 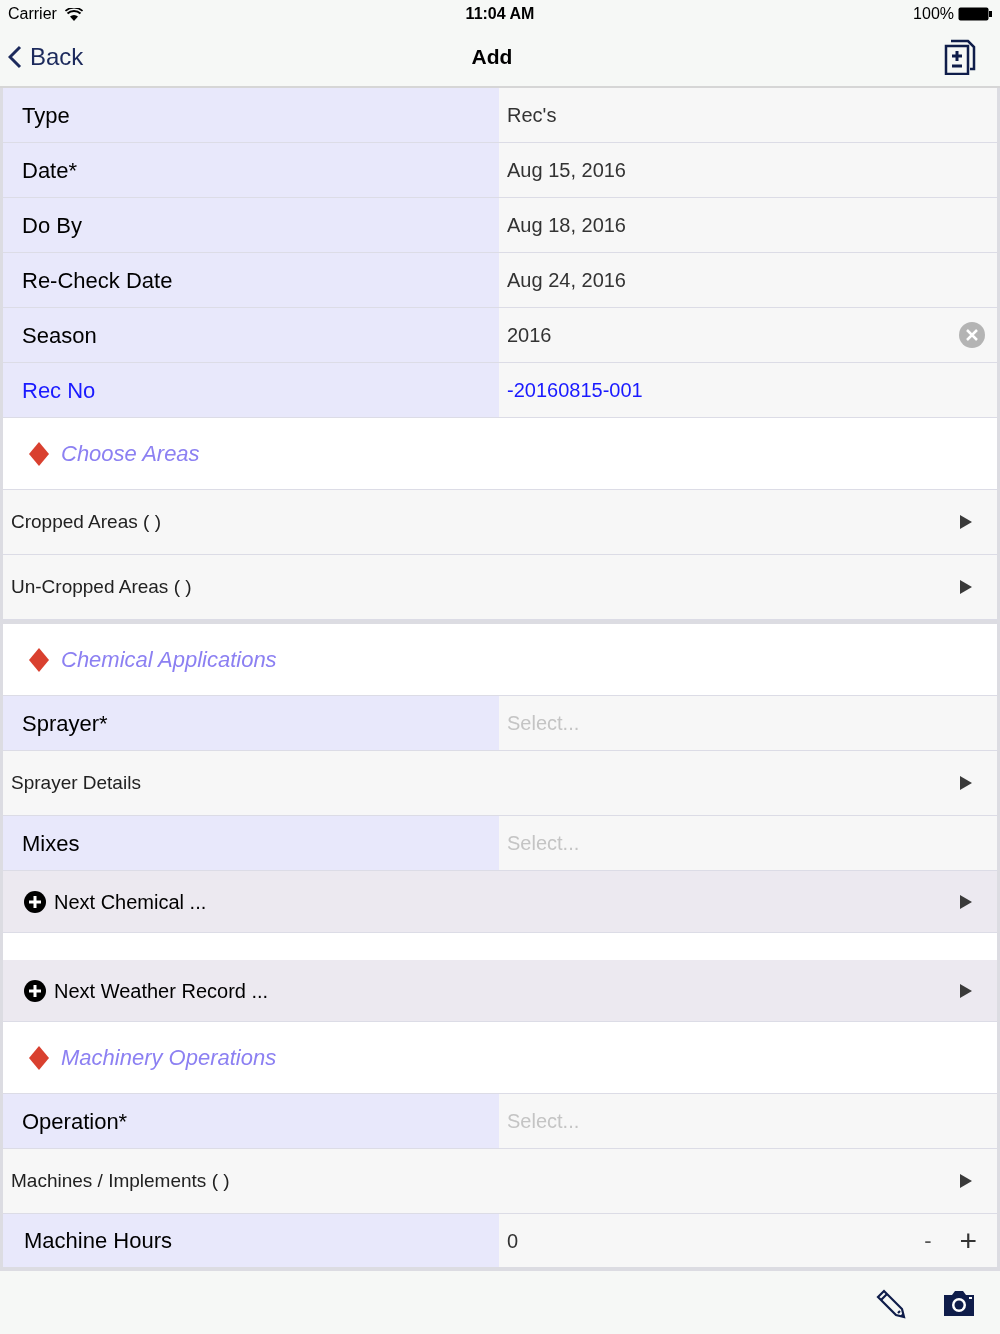 What do you see at coordinates (748, 335) in the screenshot?
I see `field-value: 2016` at bounding box center [748, 335].